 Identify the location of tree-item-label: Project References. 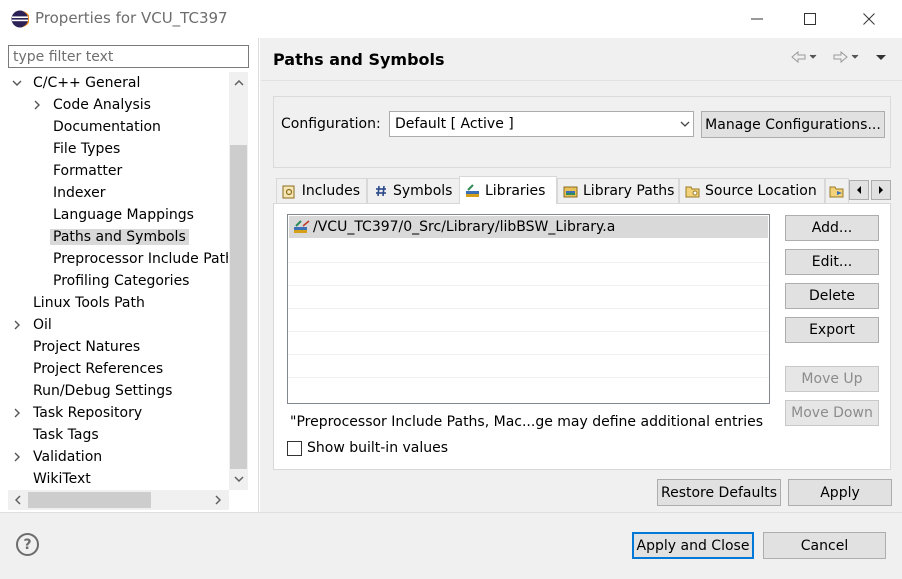
(98, 369).